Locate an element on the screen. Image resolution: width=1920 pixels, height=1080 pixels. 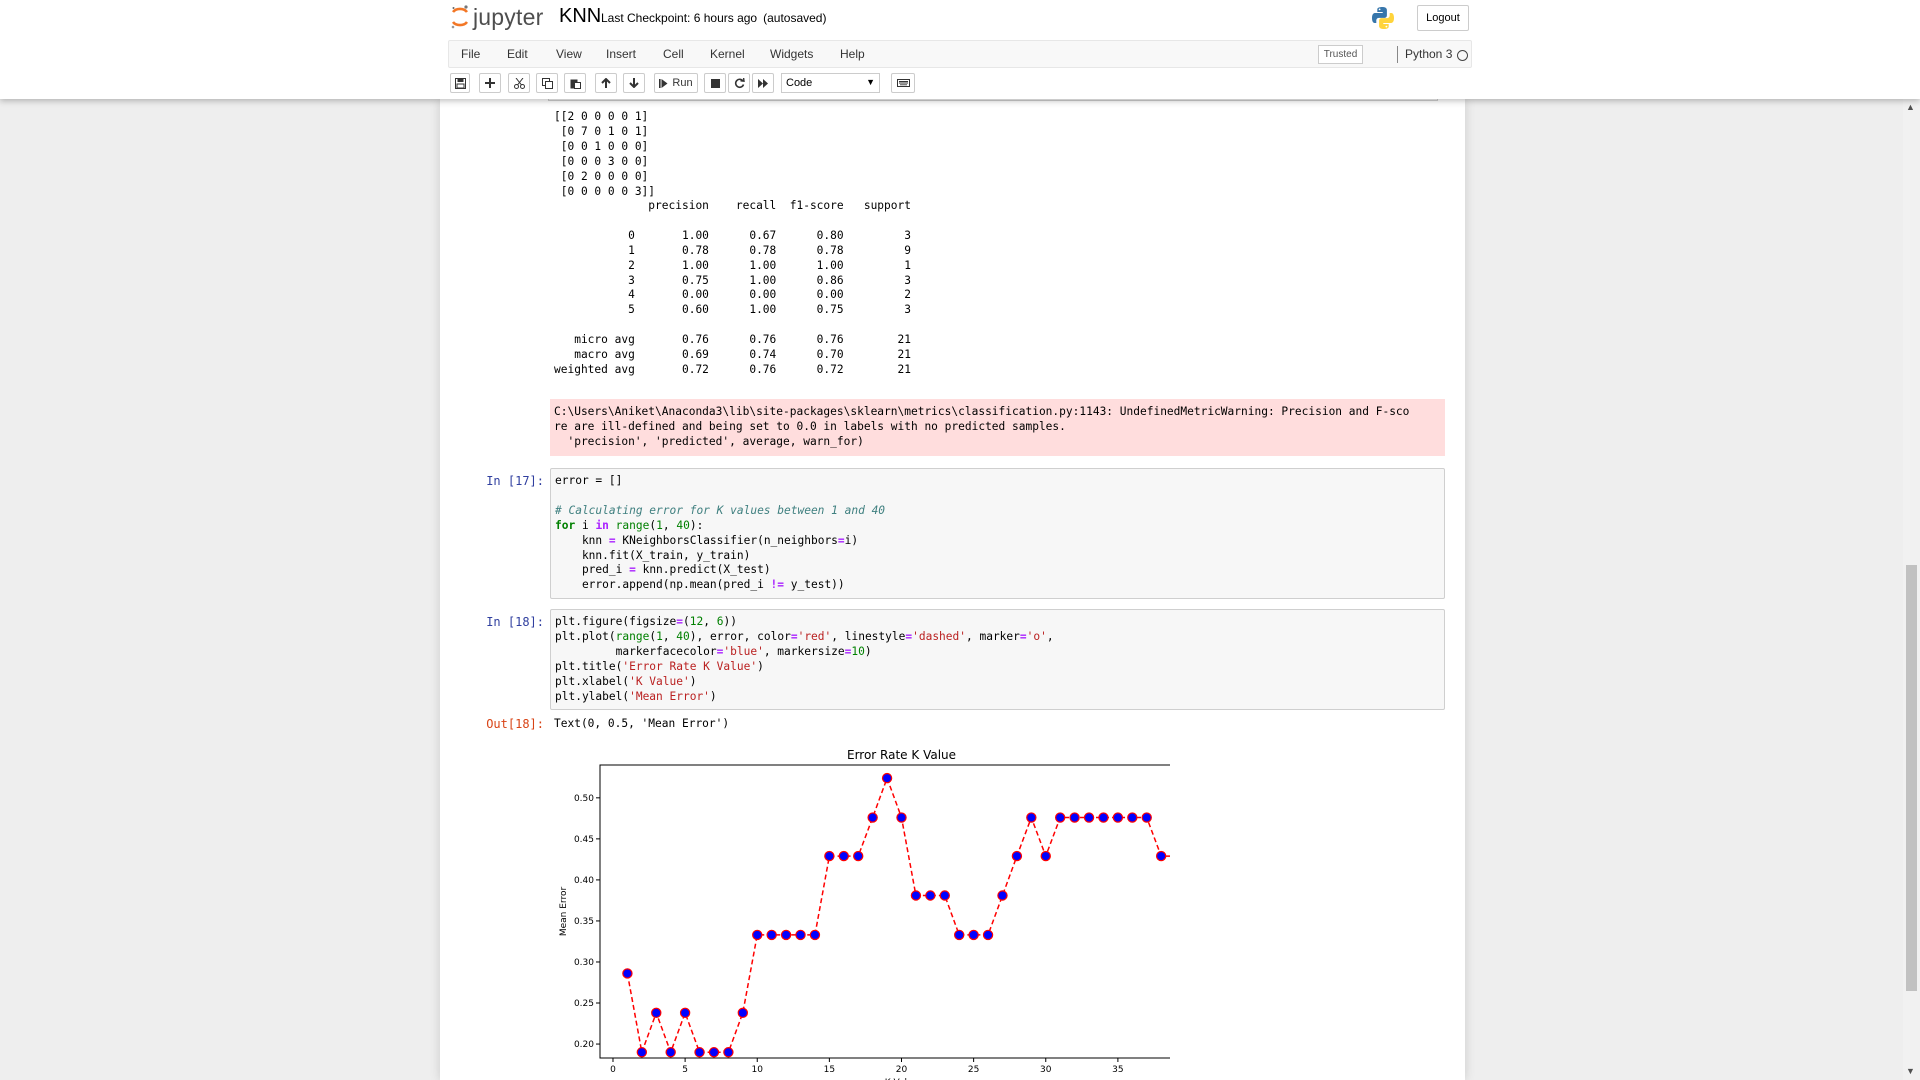
cut-button is located at coordinates (519, 83).